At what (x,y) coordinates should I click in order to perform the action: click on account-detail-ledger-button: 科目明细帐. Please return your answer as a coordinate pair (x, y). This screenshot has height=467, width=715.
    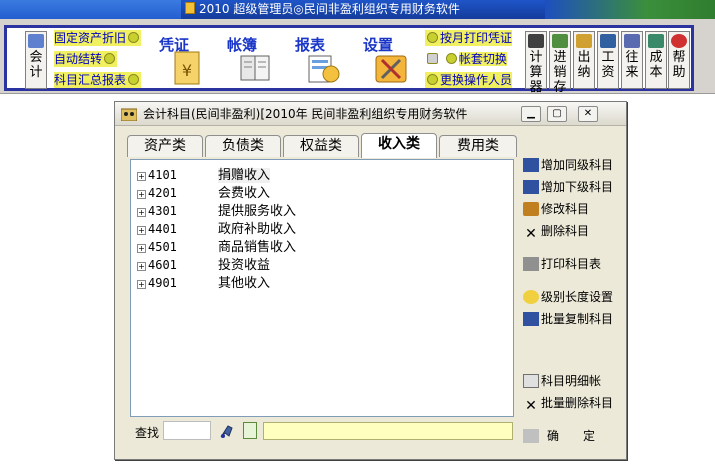
    Looking at the image, I should click on (562, 381).